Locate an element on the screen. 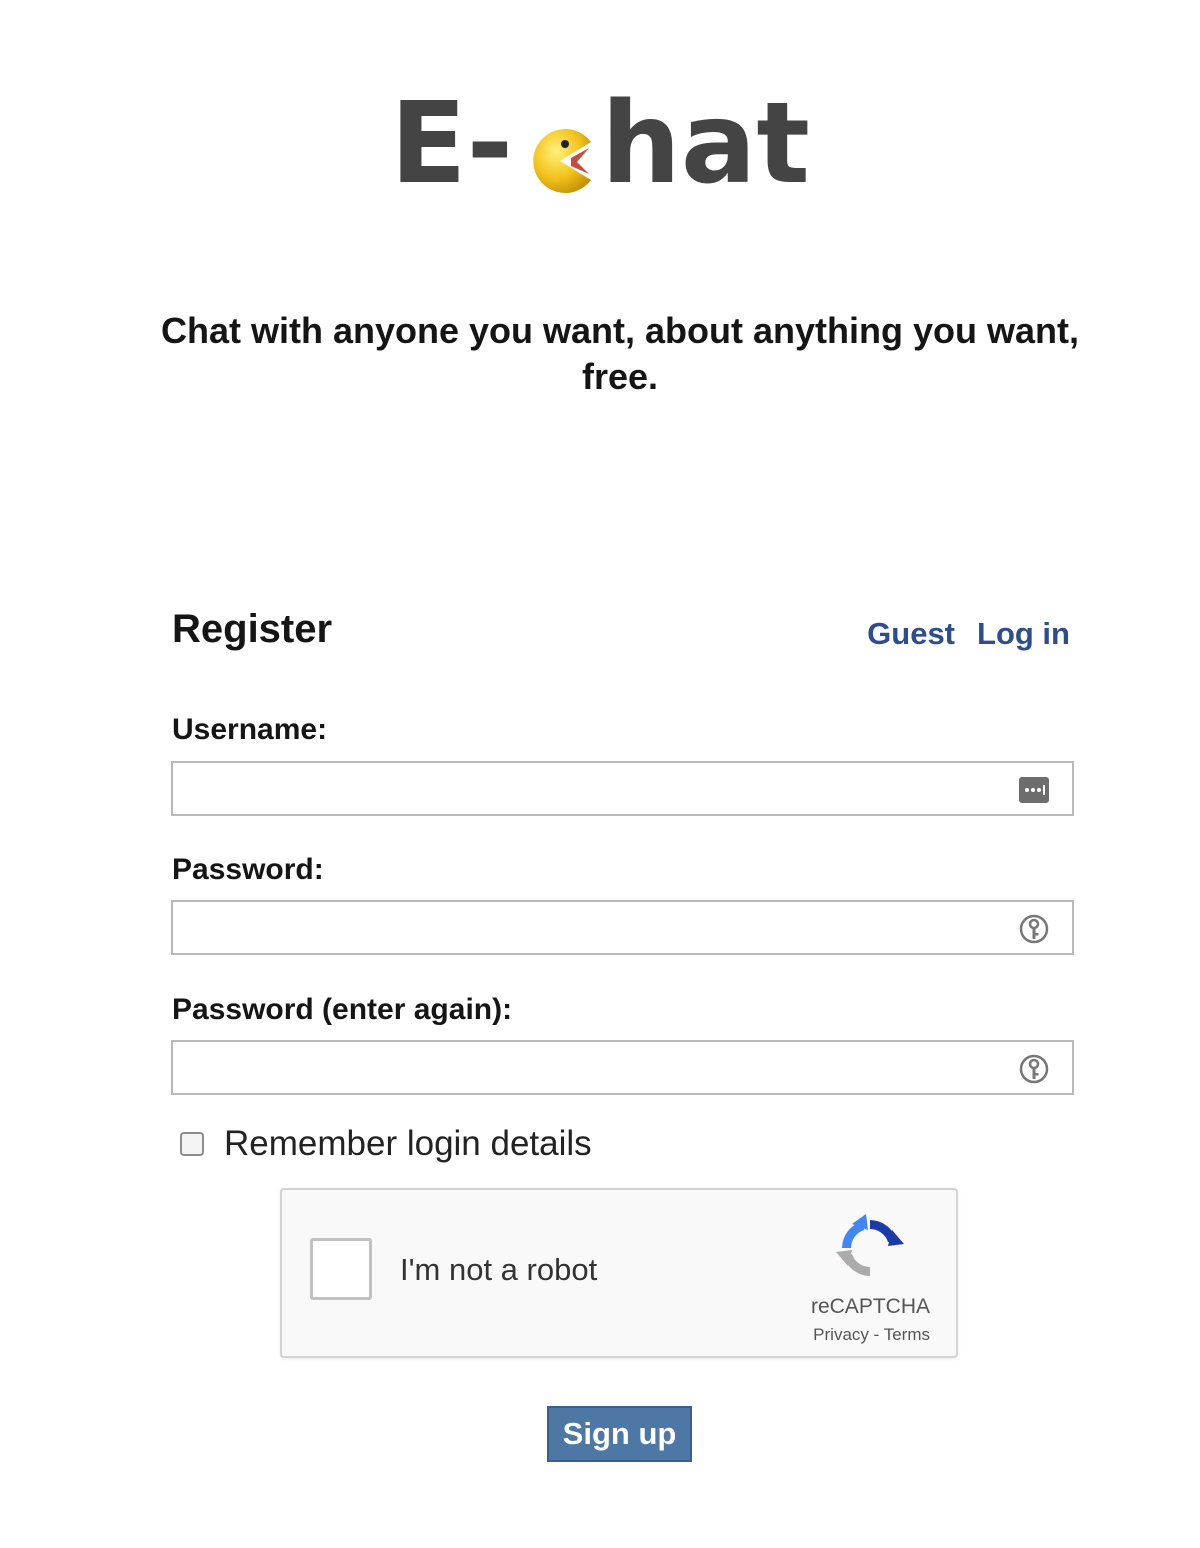 The width and height of the screenshot is (1200, 1548). username-input is located at coordinates (595, 789).